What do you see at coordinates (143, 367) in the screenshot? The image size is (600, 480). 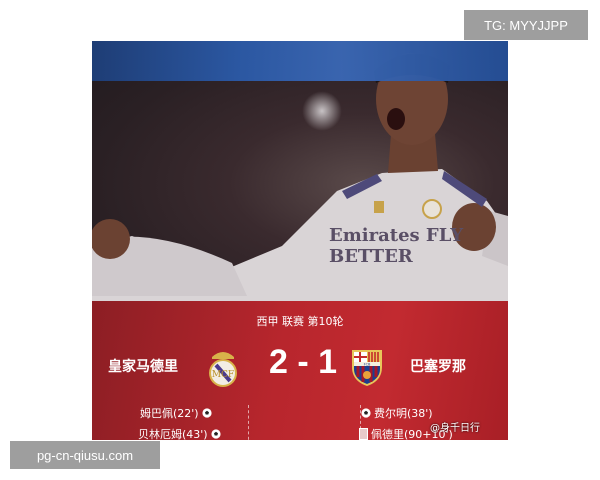 I see `home-team-name: 皇家马德里` at bounding box center [143, 367].